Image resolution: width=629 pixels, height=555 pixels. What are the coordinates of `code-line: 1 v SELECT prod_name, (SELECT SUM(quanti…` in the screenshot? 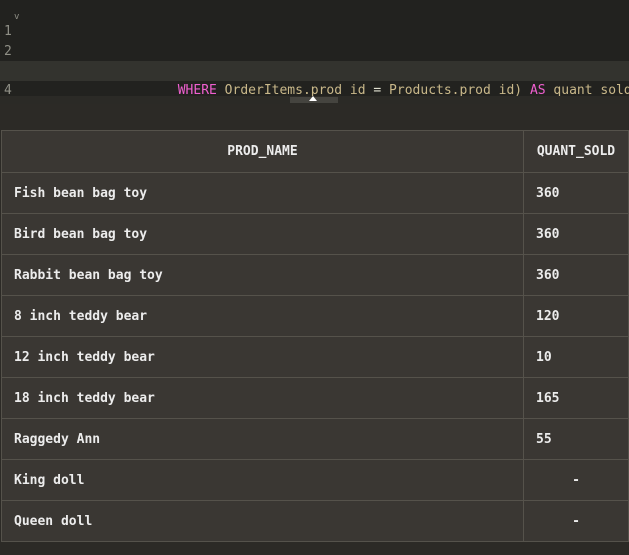 It's located at (314, 40).